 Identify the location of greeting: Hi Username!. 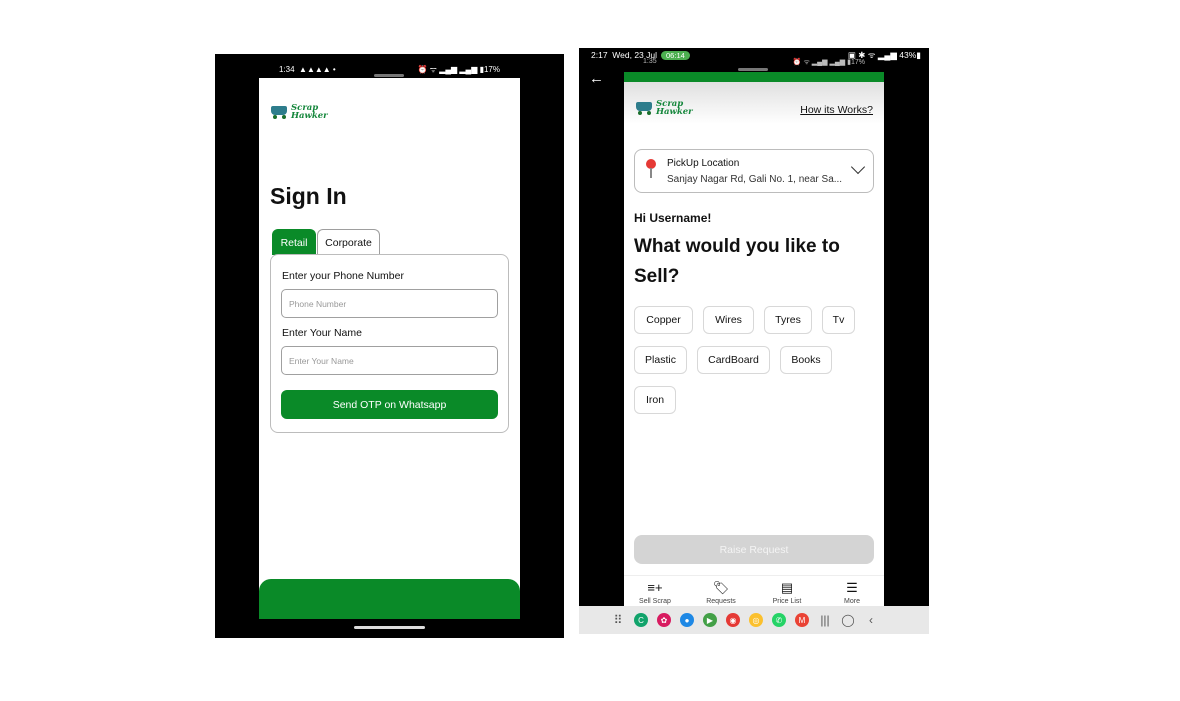
(673, 218).